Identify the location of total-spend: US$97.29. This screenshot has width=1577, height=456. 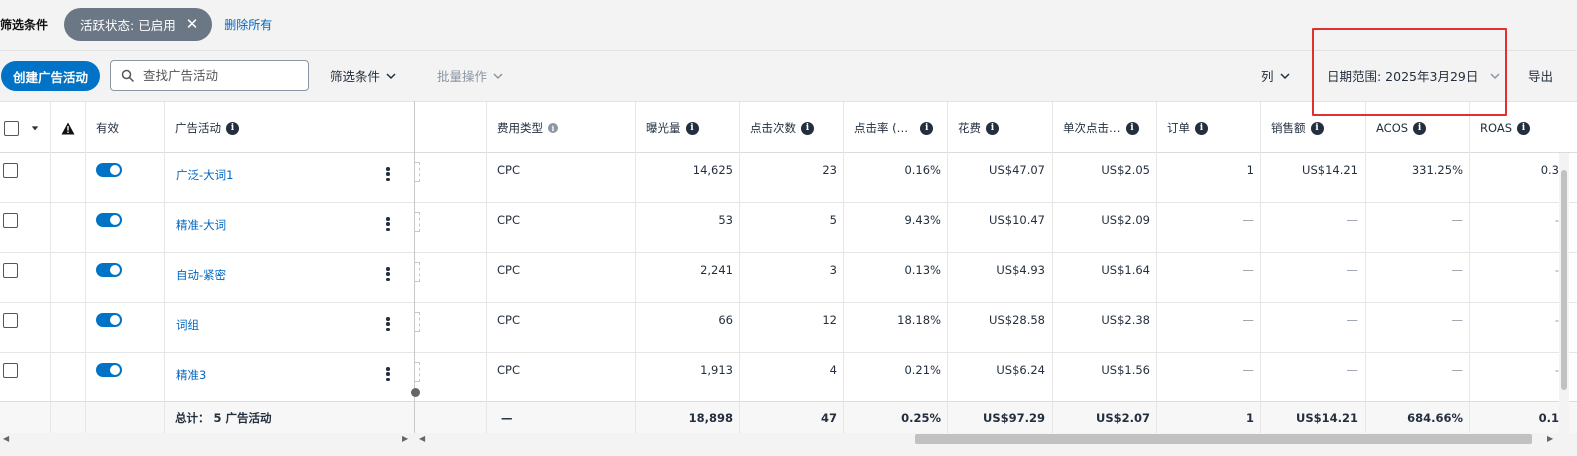
(1014, 418).